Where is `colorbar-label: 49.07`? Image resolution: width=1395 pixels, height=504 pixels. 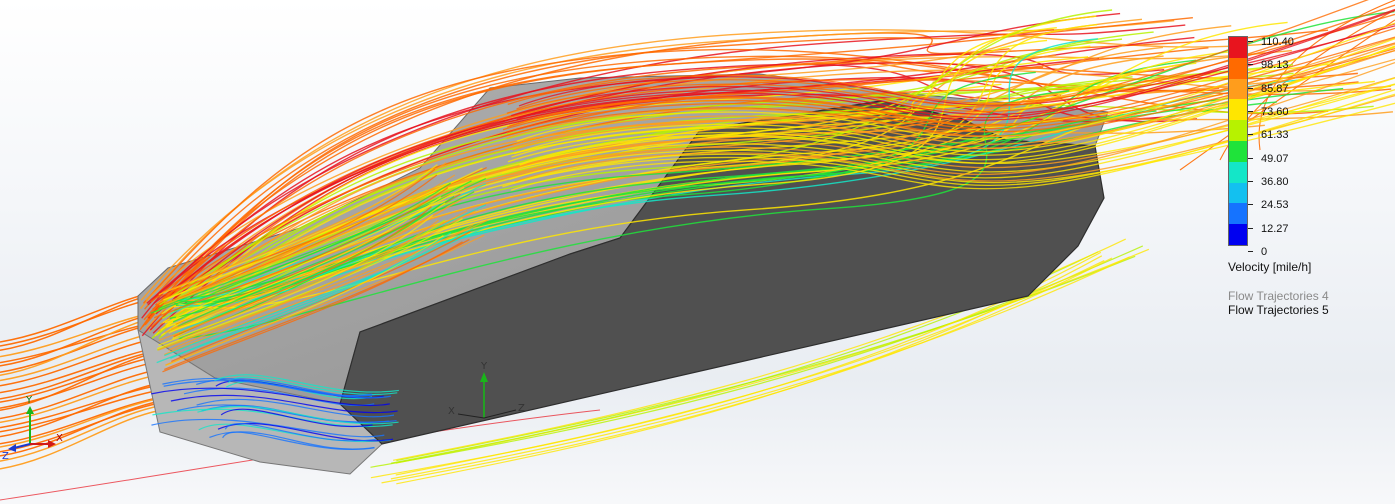
colorbar-label: 49.07 is located at coordinates (1275, 159).